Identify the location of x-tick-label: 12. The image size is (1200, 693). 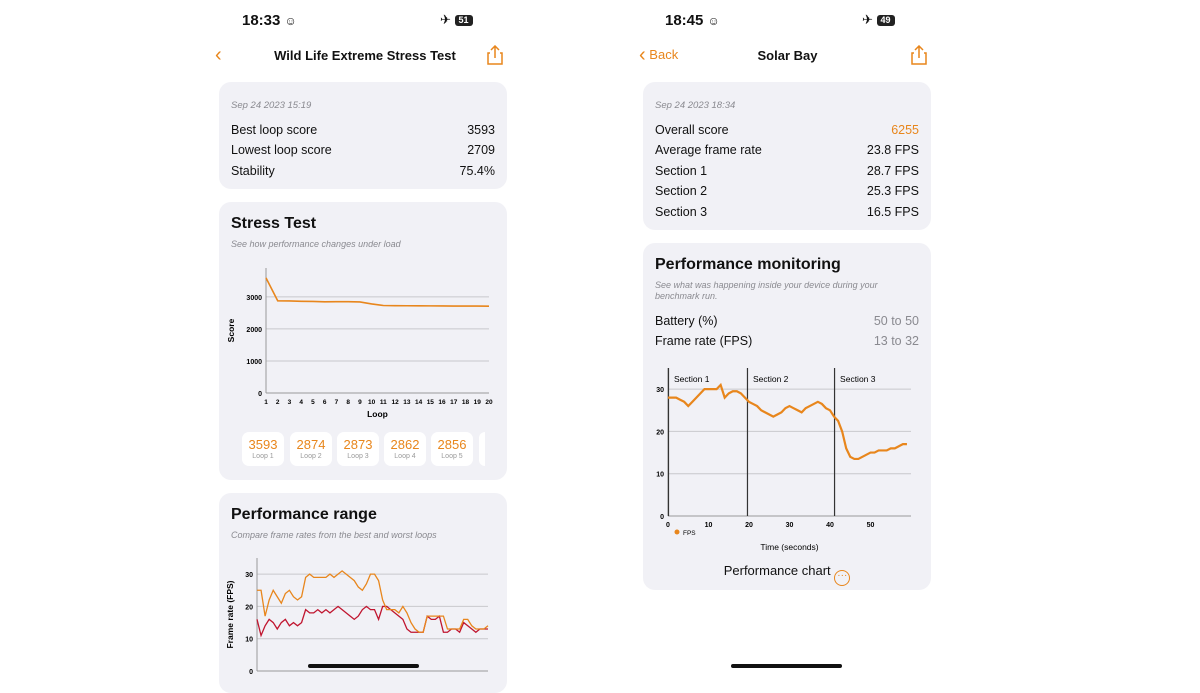
(395, 402).